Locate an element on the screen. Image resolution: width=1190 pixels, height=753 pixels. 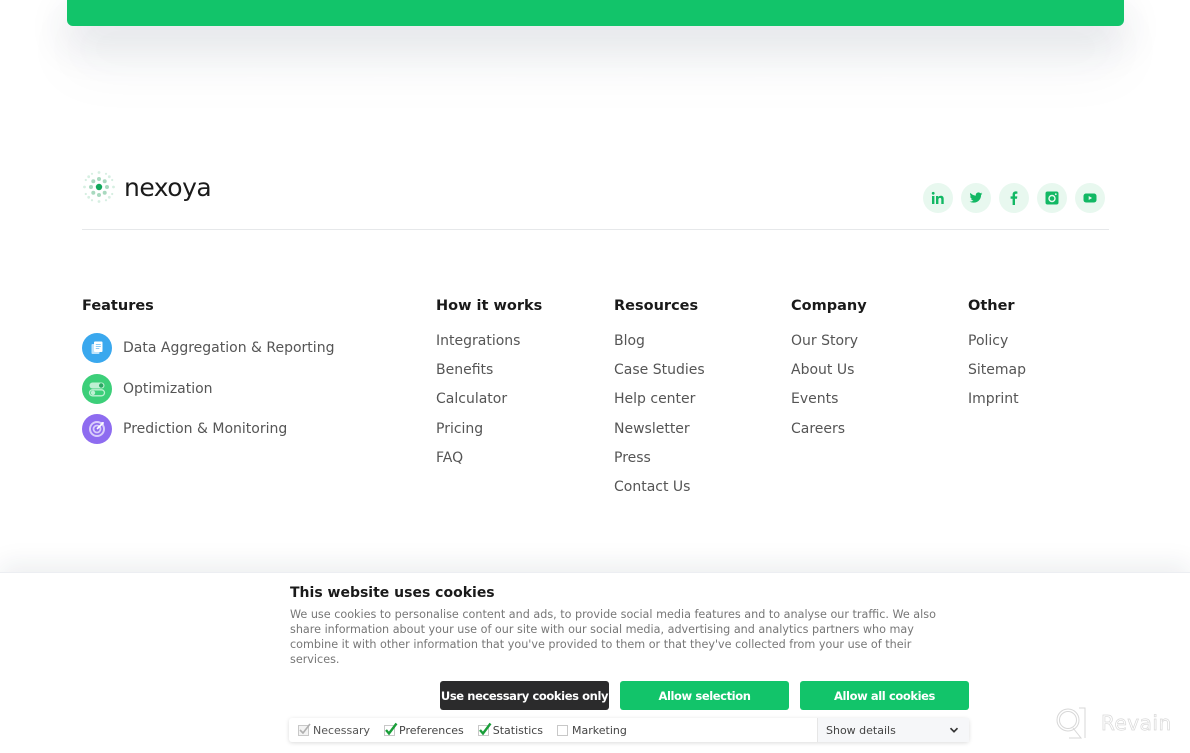
resources-heading: Resources is located at coordinates (656, 306).